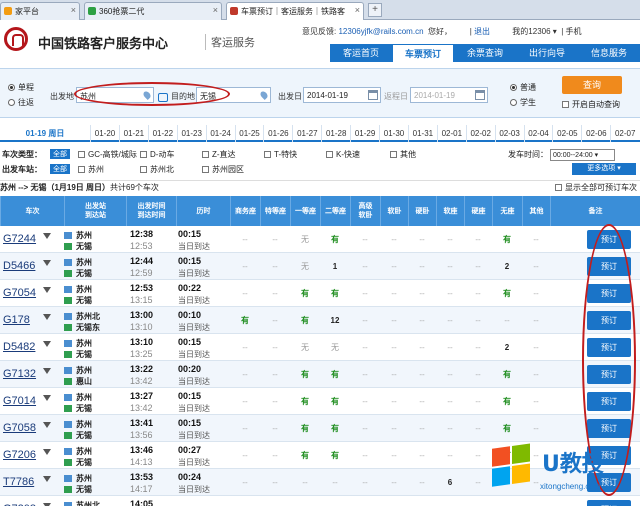 The height and width of the screenshot is (506, 640). Describe the element at coordinates (249, 133) in the screenshot. I see `date-tab: 01-25` at that location.